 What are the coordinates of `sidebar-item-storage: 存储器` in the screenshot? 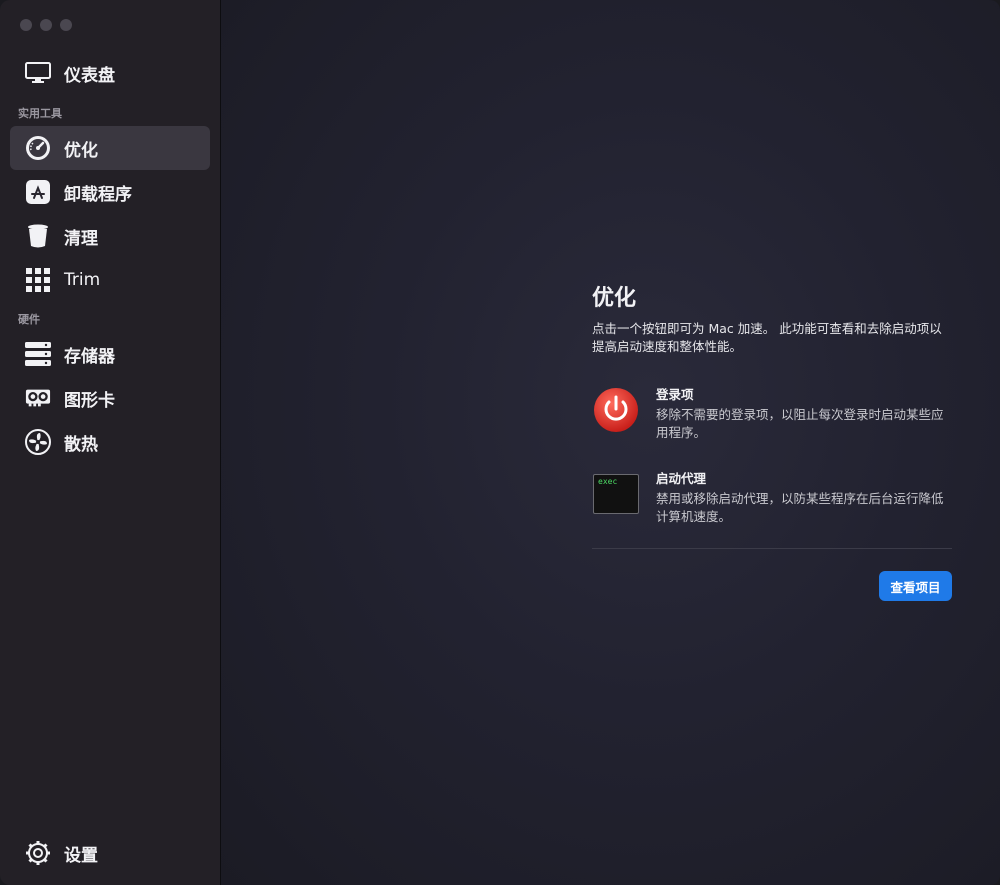 It's located at (110, 354).